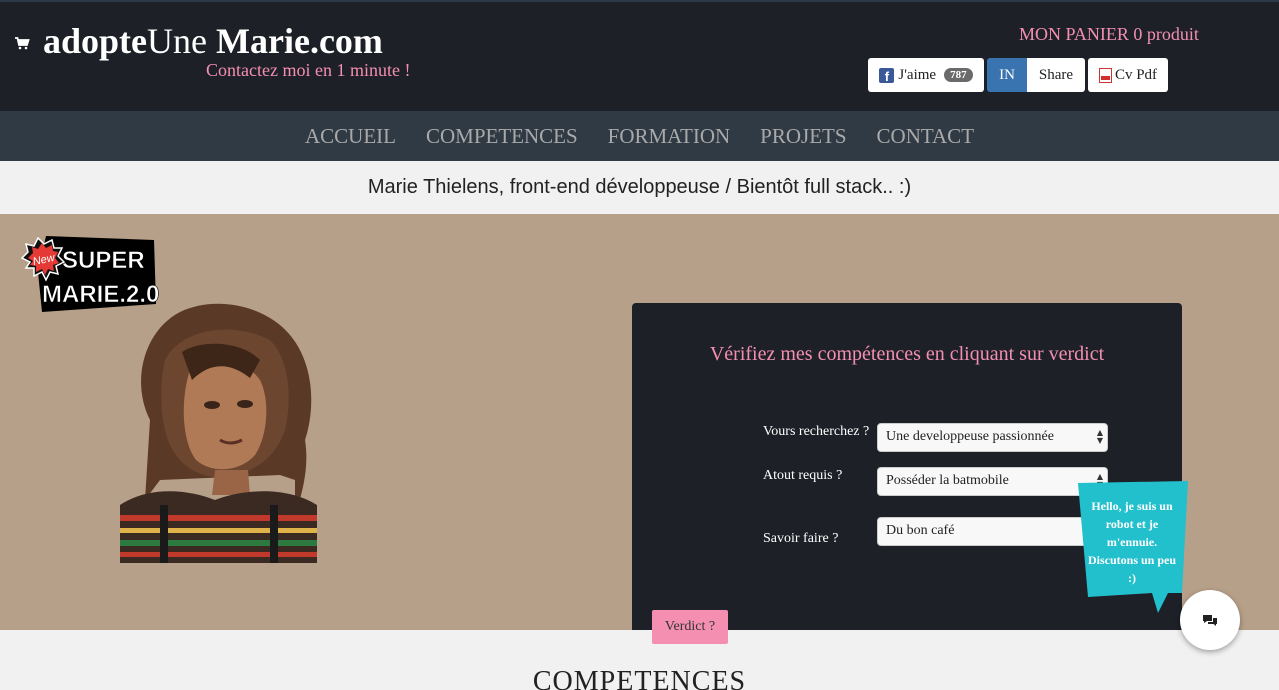 This screenshot has height=690, width=1279. I want to click on cv-pdf-label: Cv Pdf, so click(1136, 74).